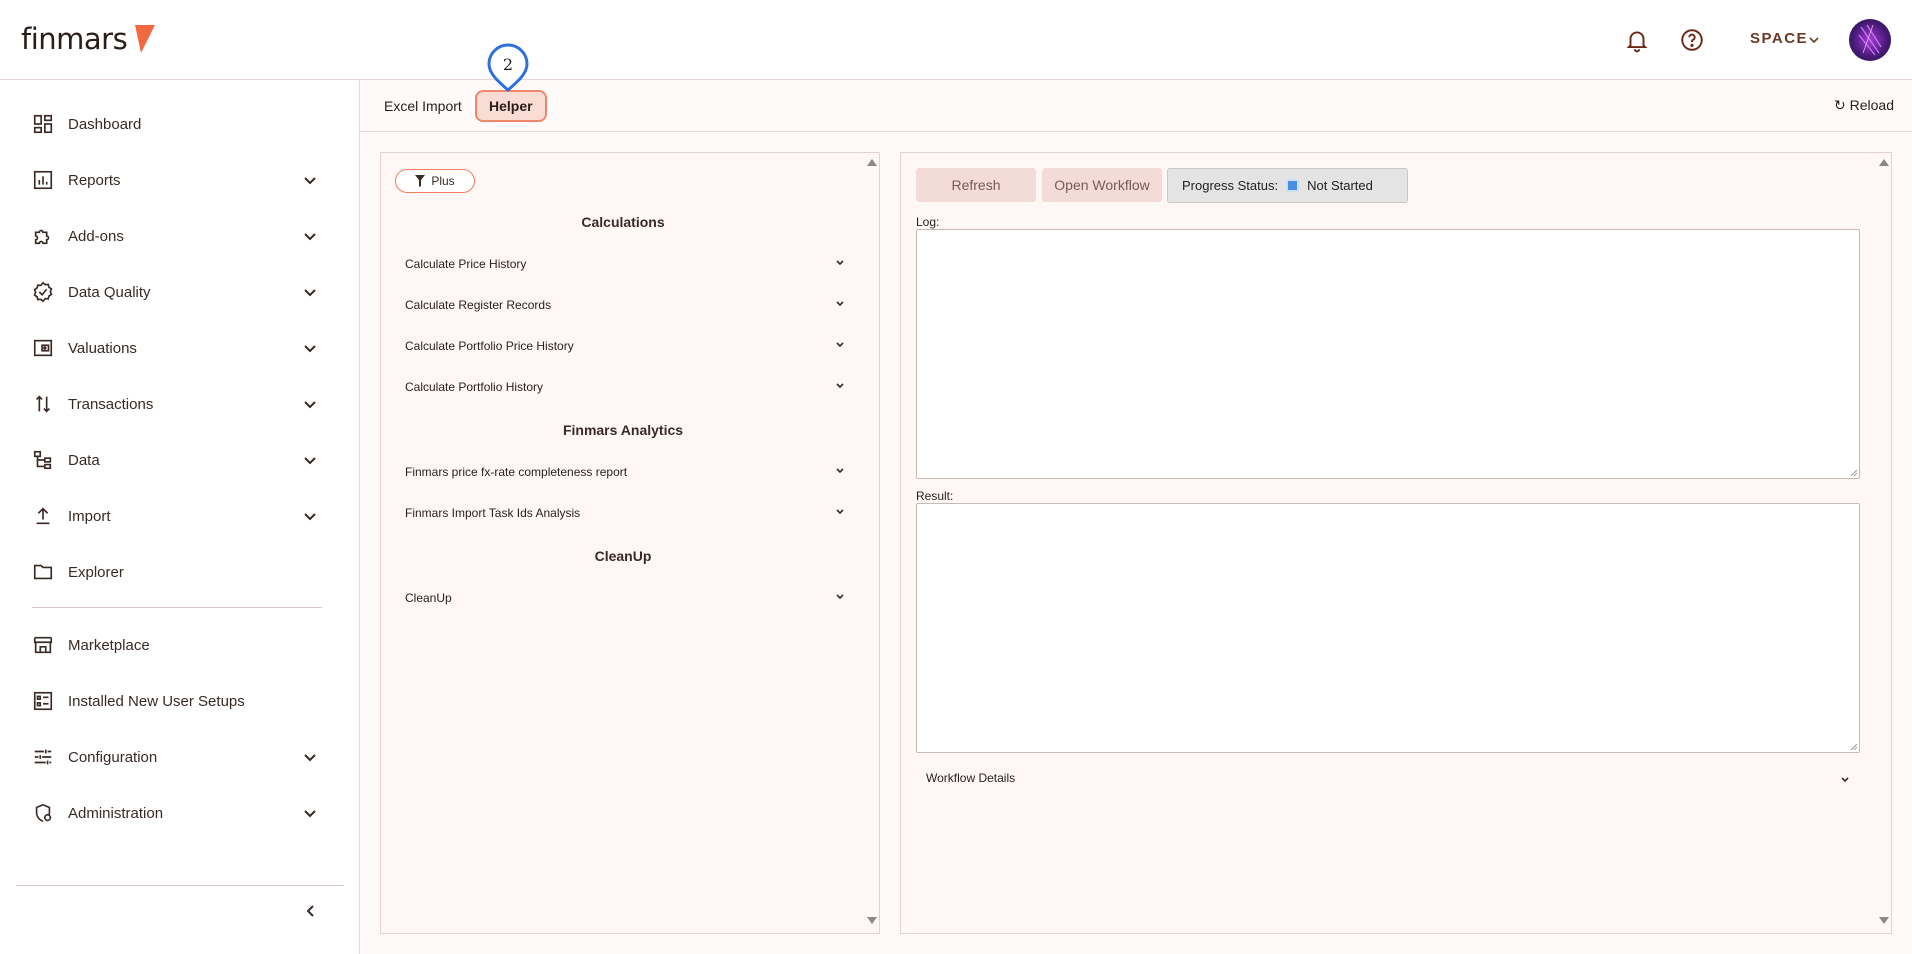 The height and width of the screenshot is (954, 1912). I want to click on sidebar-item-label: Administration, so click(116, 813).